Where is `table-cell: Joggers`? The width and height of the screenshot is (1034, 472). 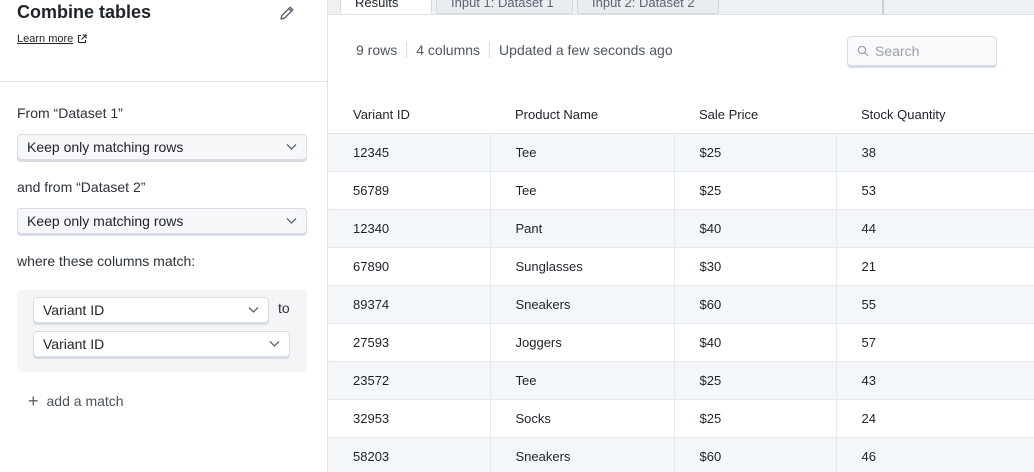
table-cell: Joggers is located at coordinates (581, 342).